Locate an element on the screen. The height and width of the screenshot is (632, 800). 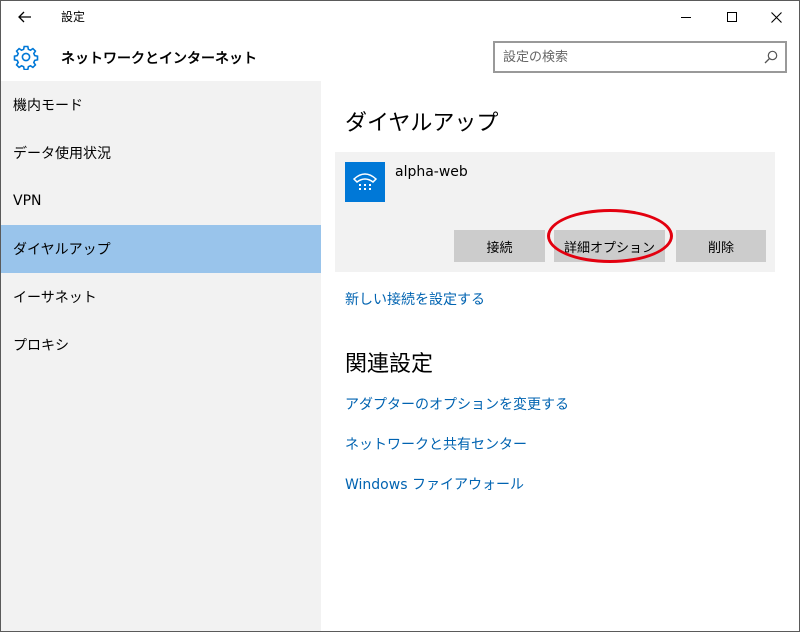
section-title-related-settings: 関連設定 is located at coordinates (389, 364).